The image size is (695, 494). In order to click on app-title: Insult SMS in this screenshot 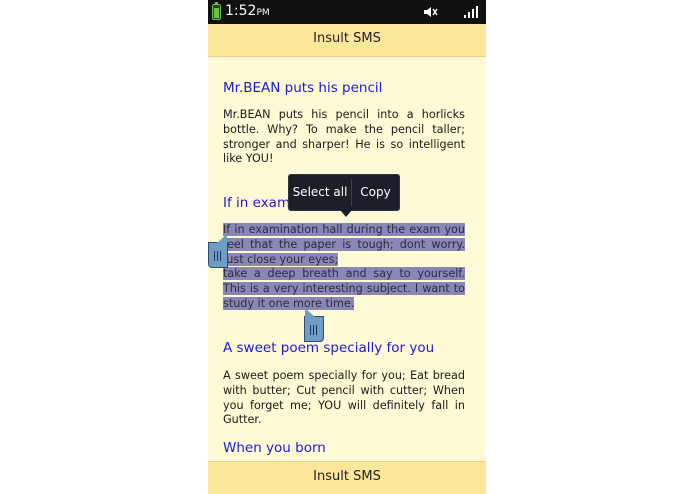, I will do `click(347, 38)`.